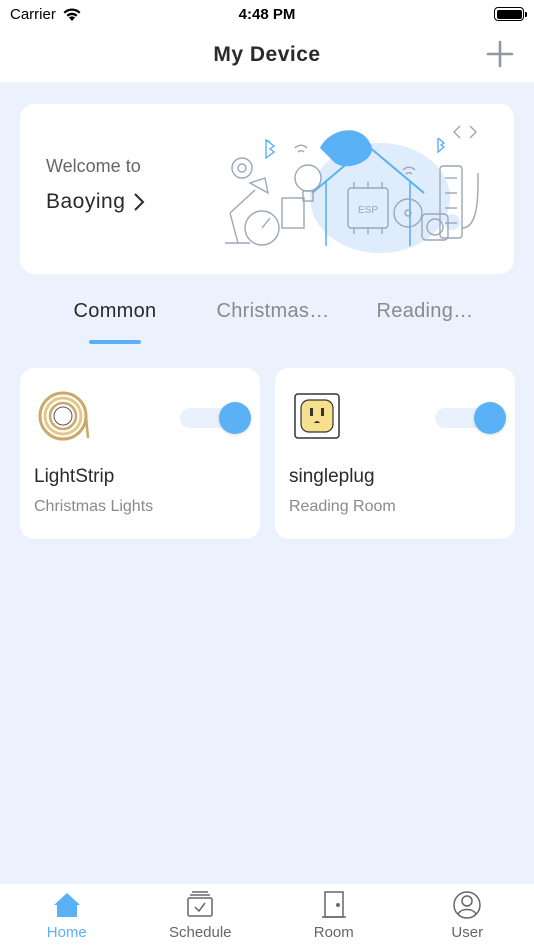 The width and height of the screenshot is (534, 950). I want to click on battery-fill, so click(509, 14).